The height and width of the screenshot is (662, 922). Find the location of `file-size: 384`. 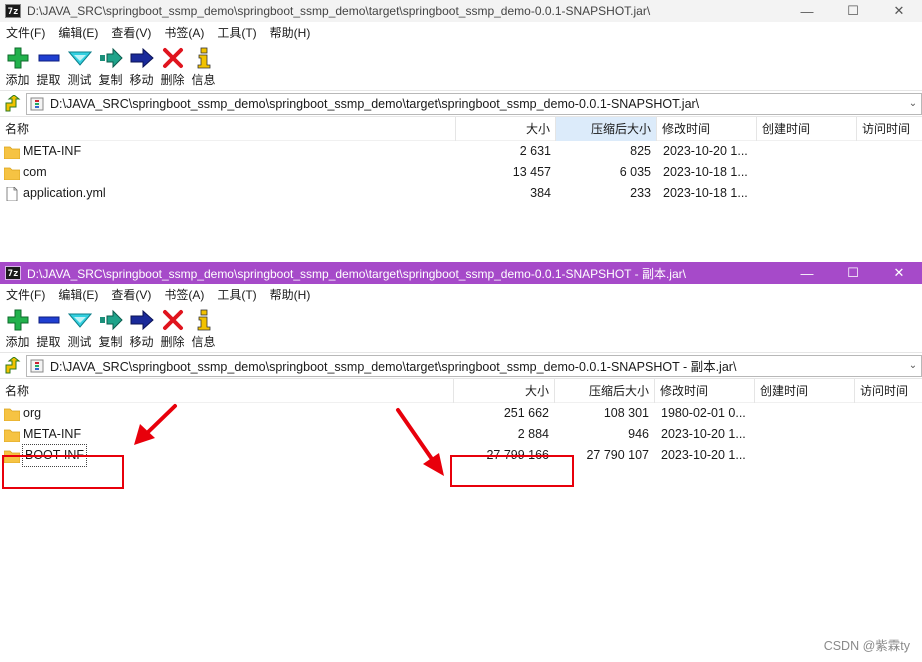

file-size: 384 is located at coordinates (540, 193).